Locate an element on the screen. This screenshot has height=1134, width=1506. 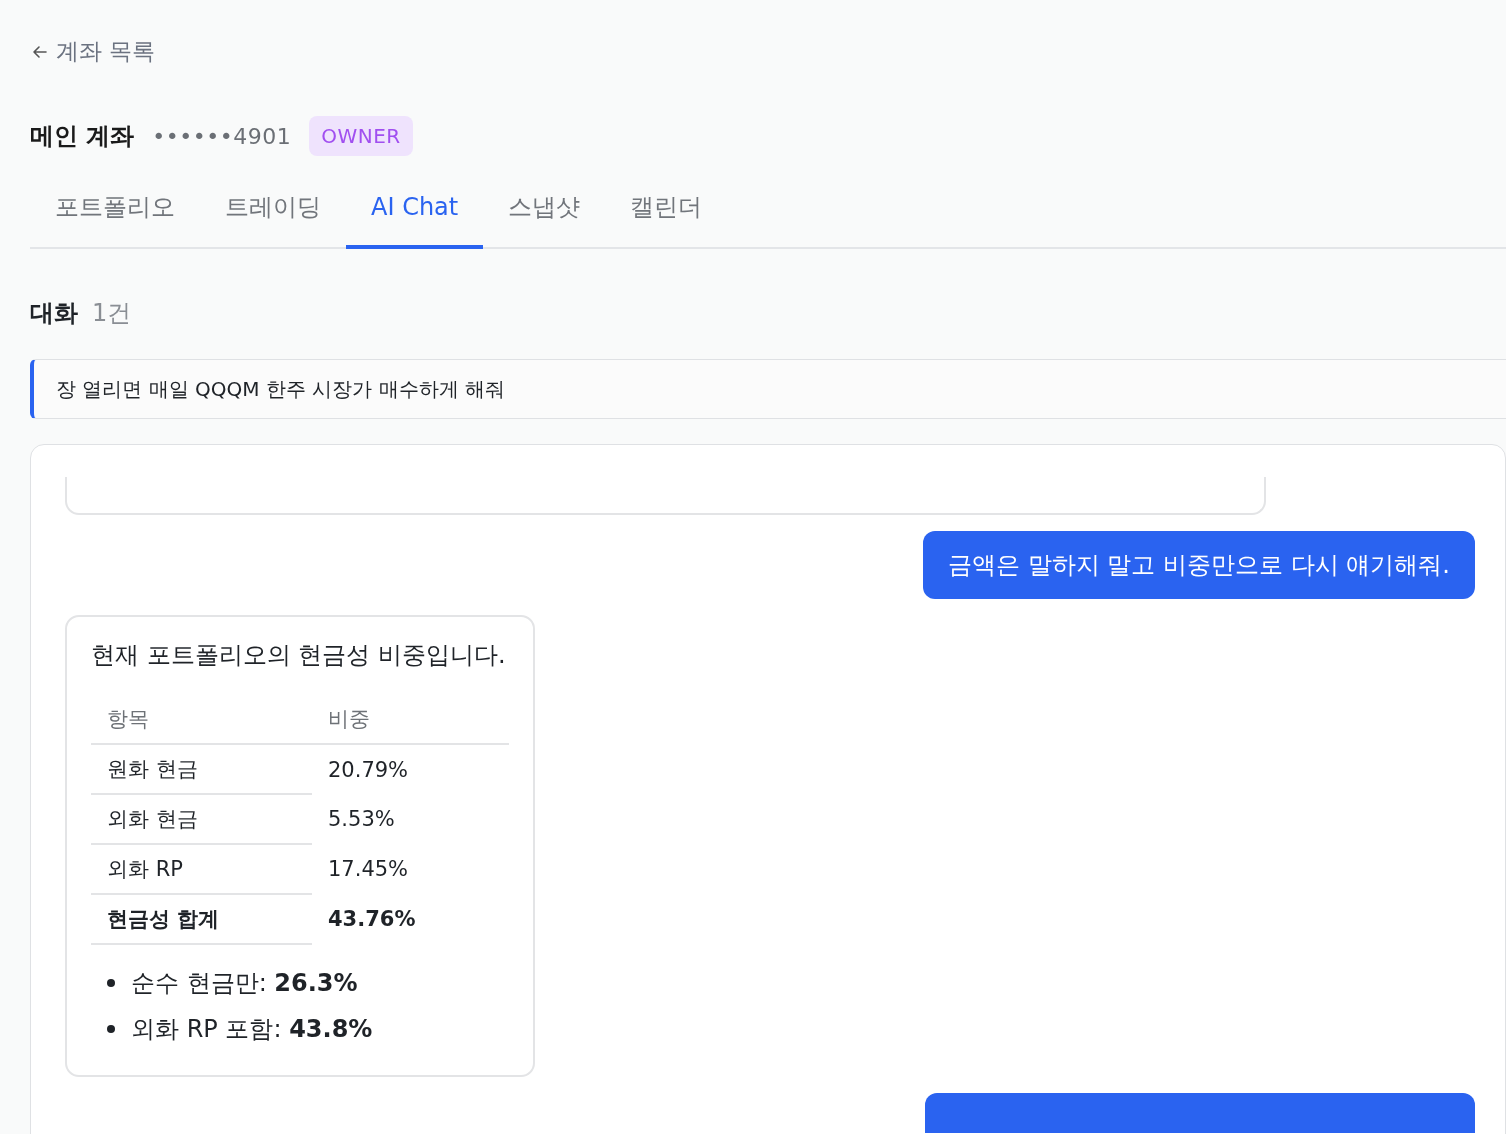
tab: 포트폴리오 is located at coordinates (115, 211).